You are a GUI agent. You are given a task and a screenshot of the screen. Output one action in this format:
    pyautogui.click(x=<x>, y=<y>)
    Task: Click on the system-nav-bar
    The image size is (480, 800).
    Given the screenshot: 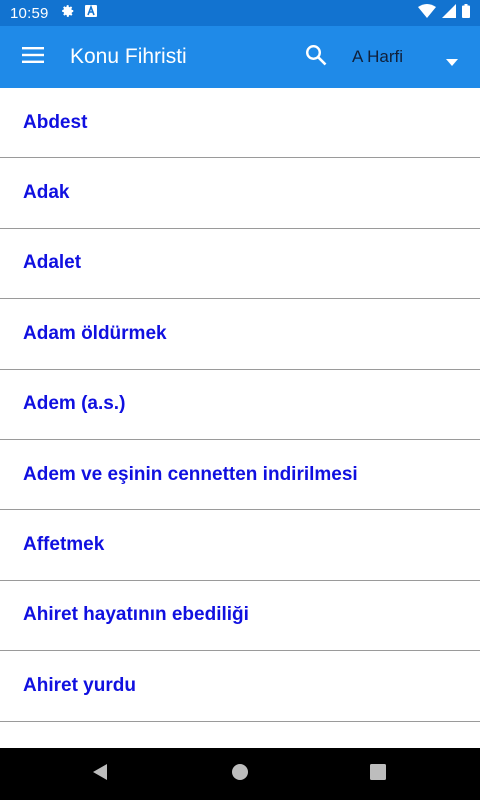 What is the action you would take?
    pyautogui.click(x=240, y=774)
    